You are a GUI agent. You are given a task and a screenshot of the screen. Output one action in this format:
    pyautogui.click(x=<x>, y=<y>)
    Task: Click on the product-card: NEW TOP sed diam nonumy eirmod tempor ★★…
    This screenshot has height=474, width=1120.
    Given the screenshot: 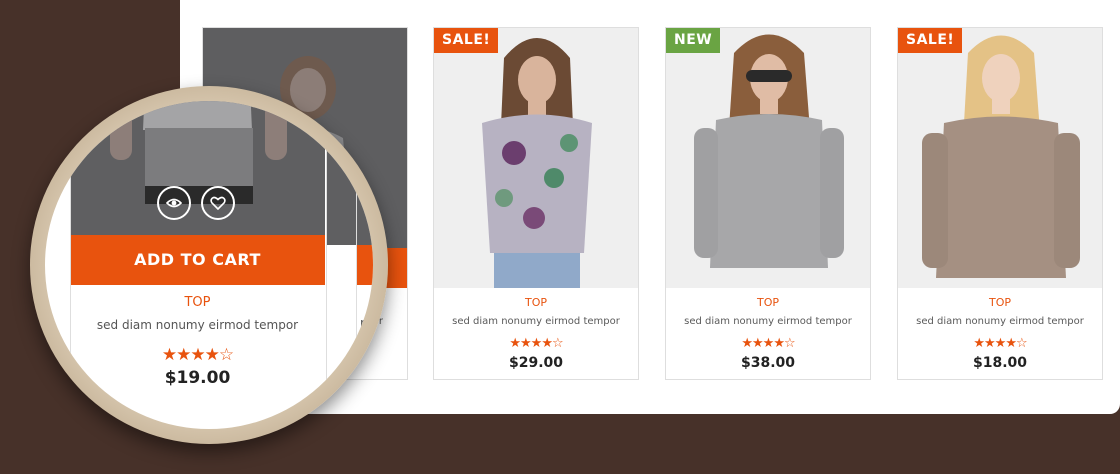 What is the action you would take?
    pyautogui.click(x=768, y=203)
    